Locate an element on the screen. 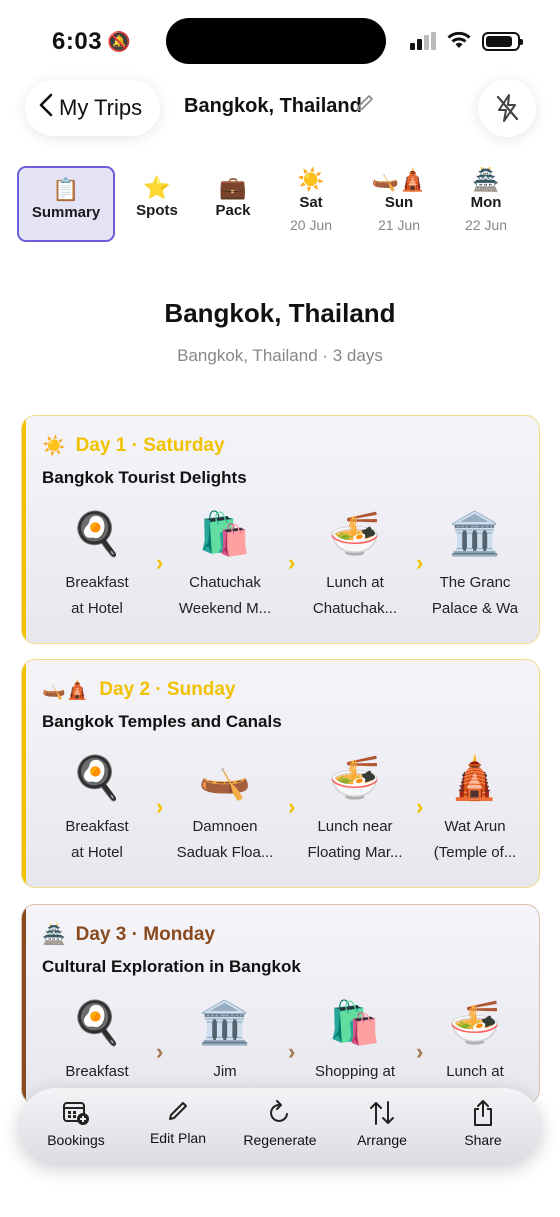 The height and width of the screenshot is (1217, 560). day-label: Day 3 · Monday is located at coordinates (145, 934).